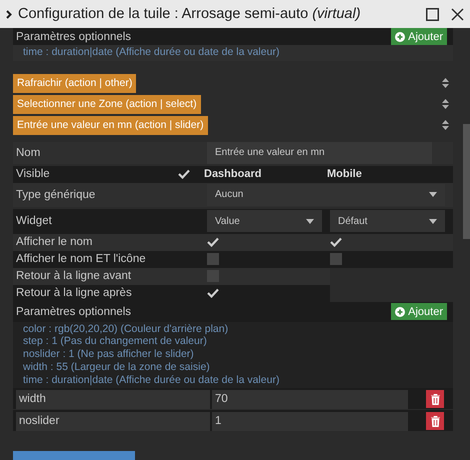 This screenshot has width=470, height=460. I want to click on name-field: Entrée une valeur en mn, so click(319, 153).